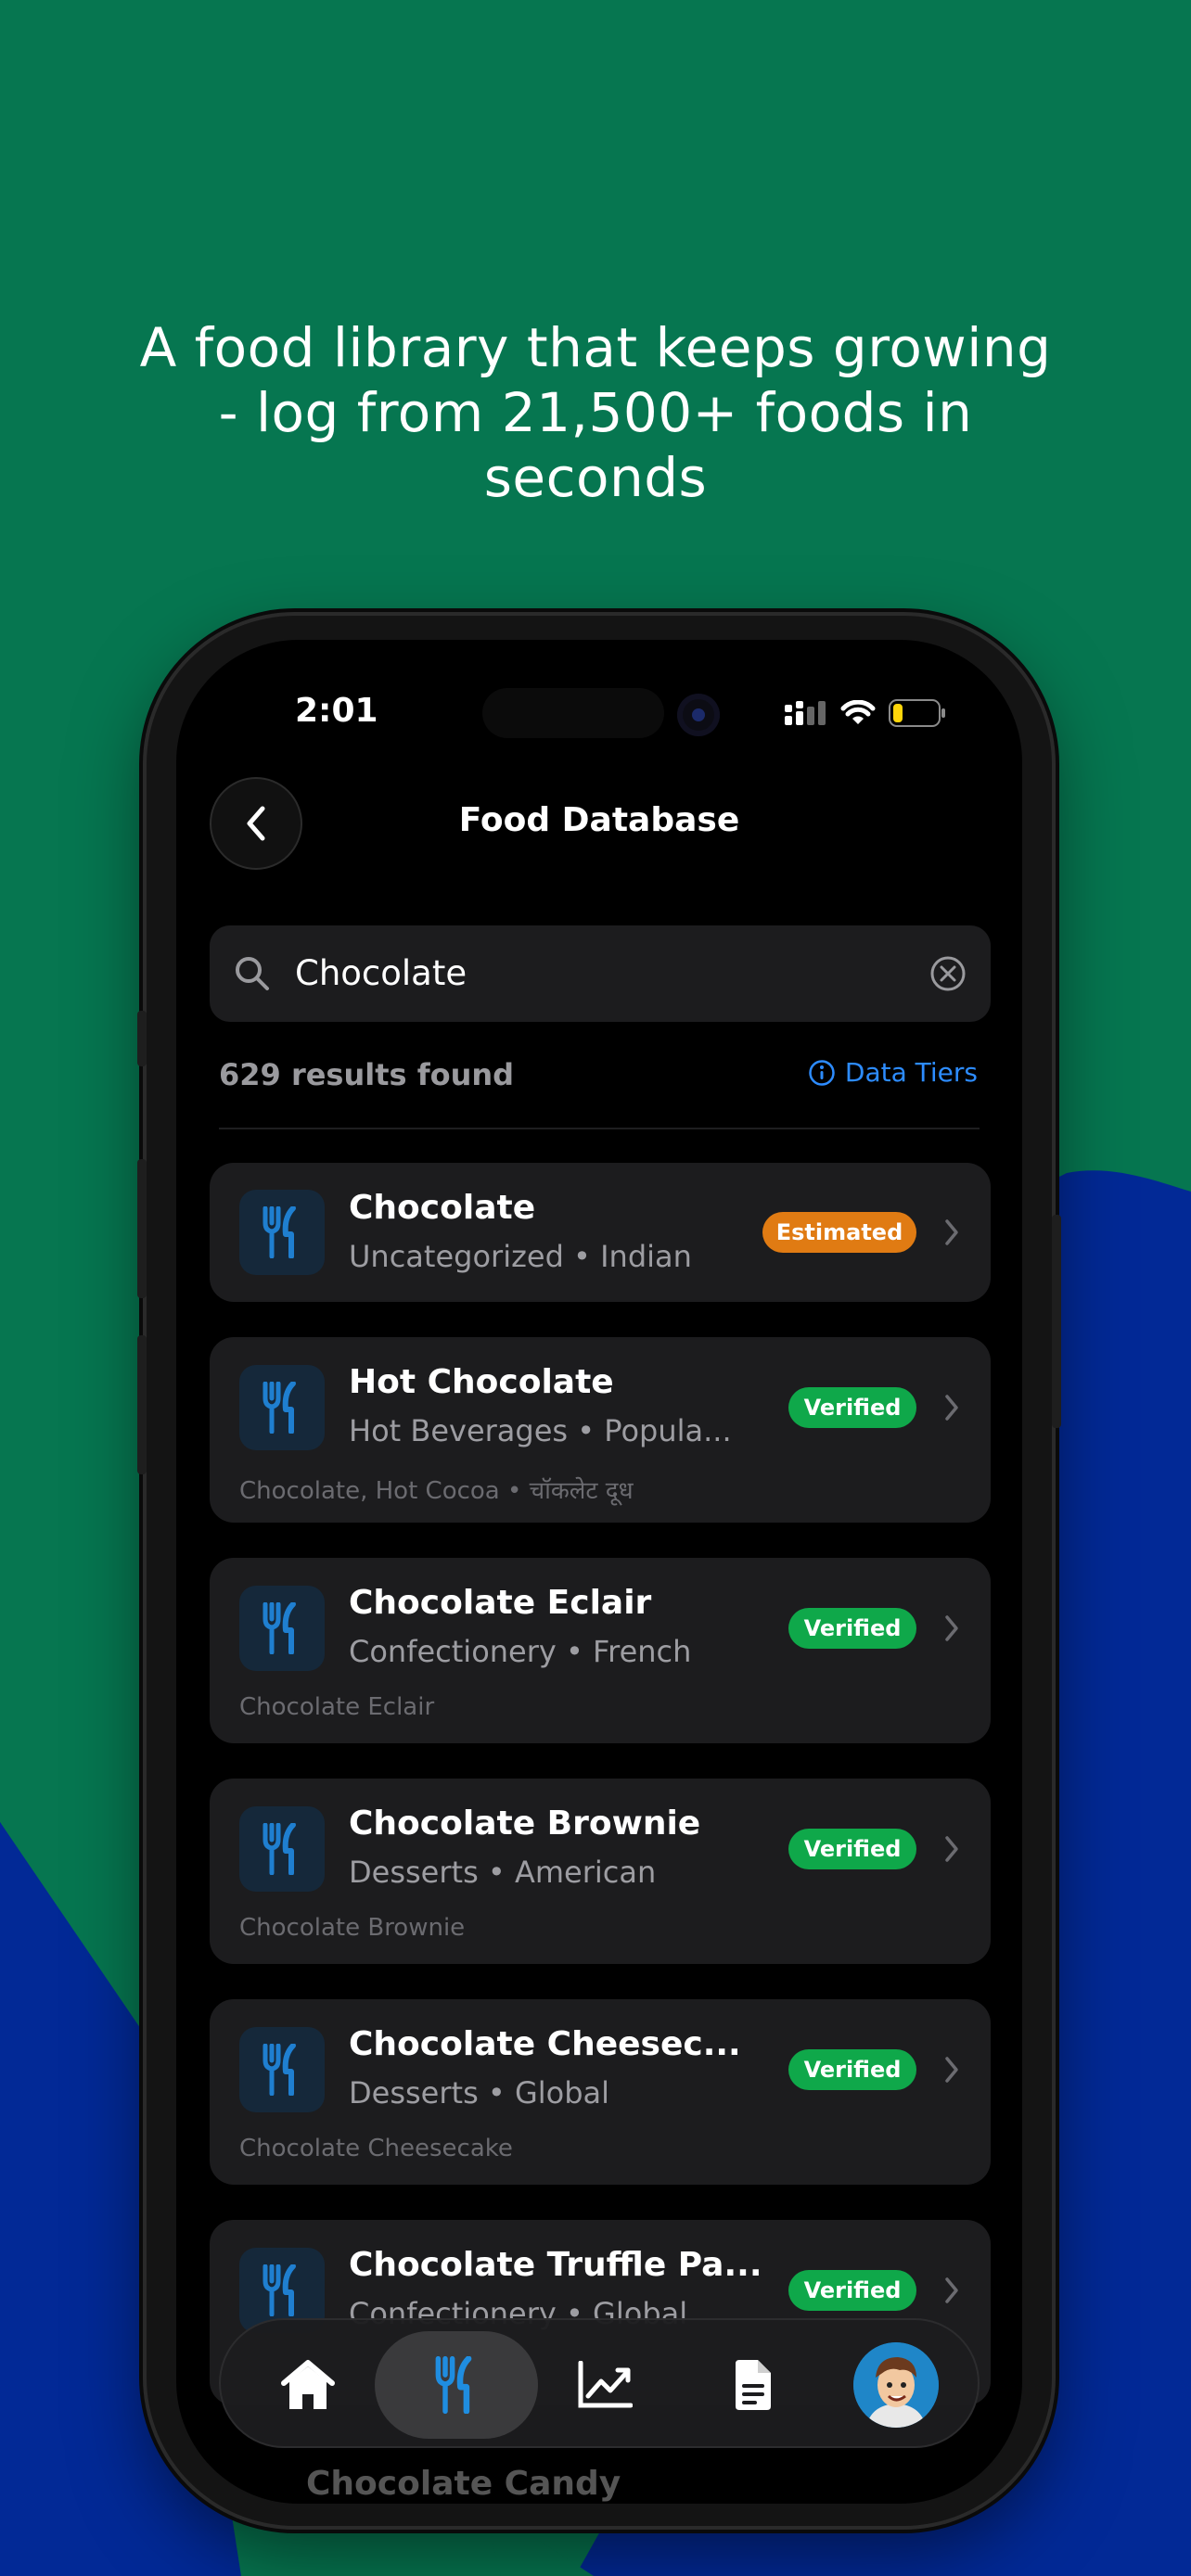 The width and height of the screenshot is (1191, 2576). I want to click on wifi-icon, so click(858, 712).